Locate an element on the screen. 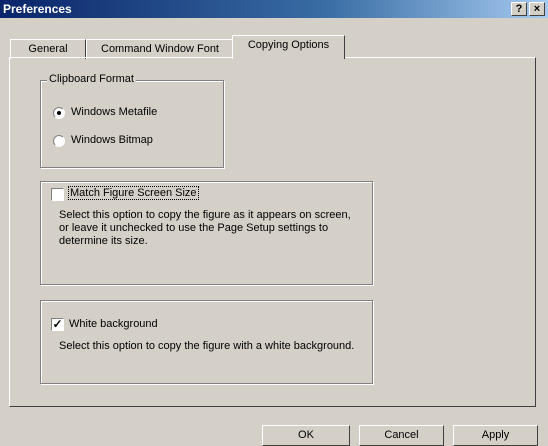 This screenshot has height=446, width=548. tab-general-label: General is located at coordinates (48, 49).